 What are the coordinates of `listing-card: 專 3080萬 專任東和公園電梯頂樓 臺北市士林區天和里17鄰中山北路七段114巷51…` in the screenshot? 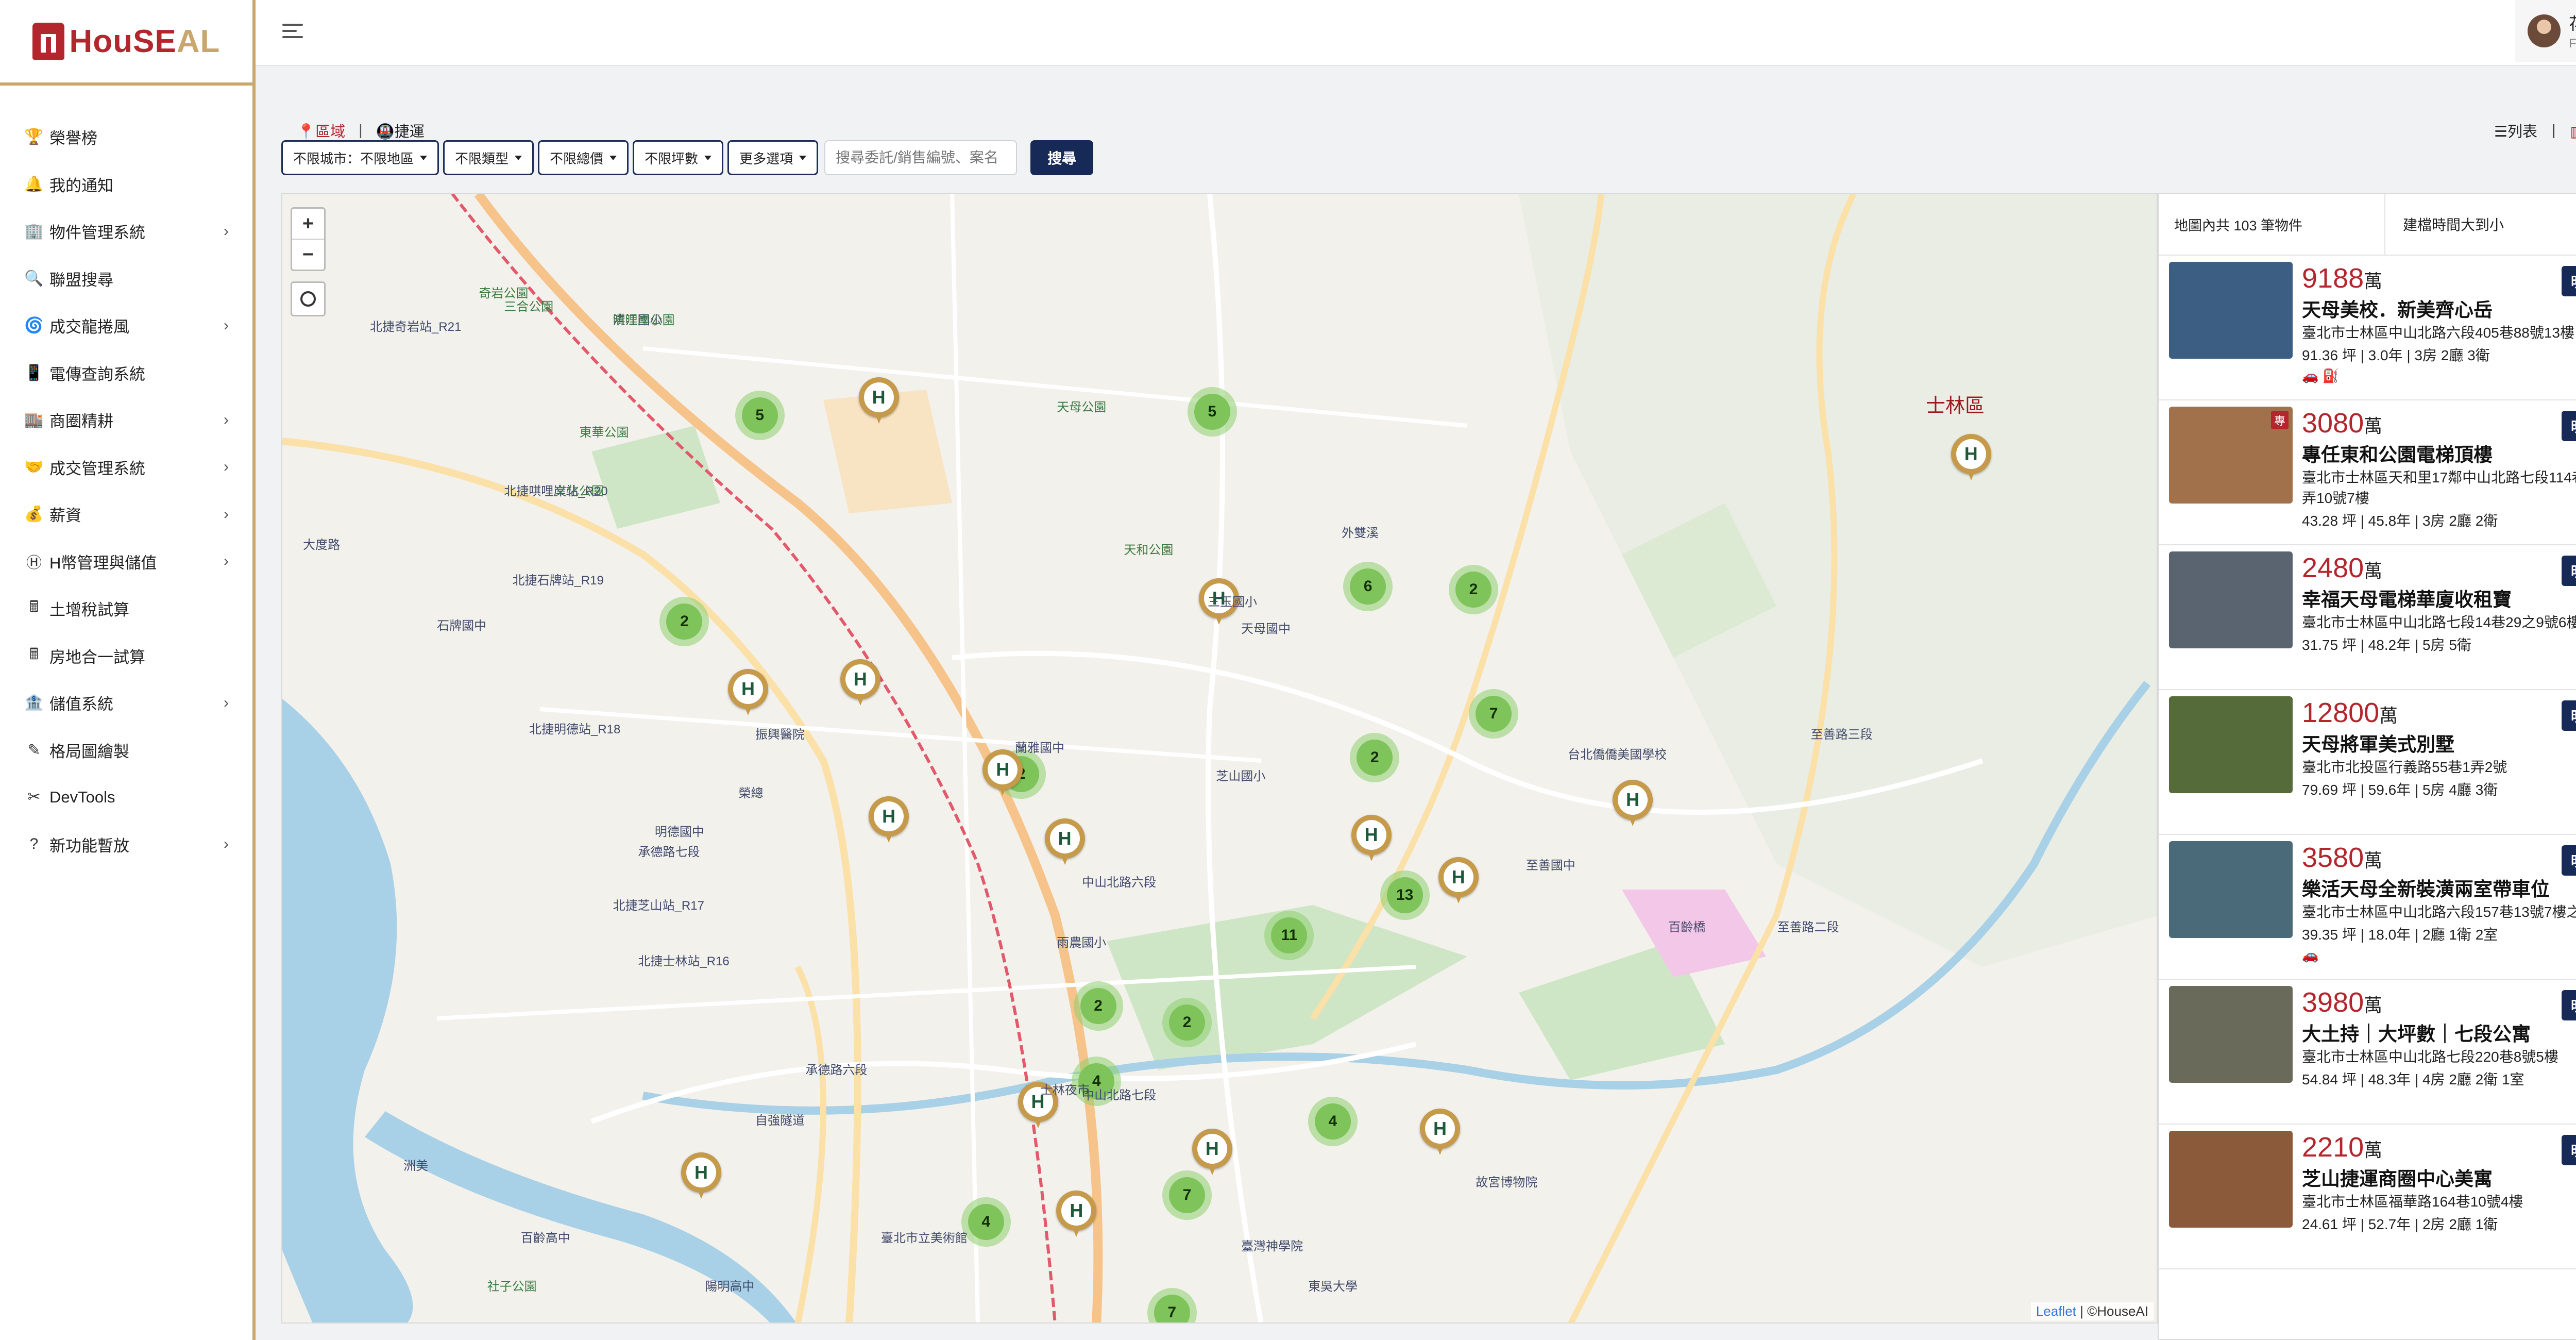 It's located at (2367, 472).